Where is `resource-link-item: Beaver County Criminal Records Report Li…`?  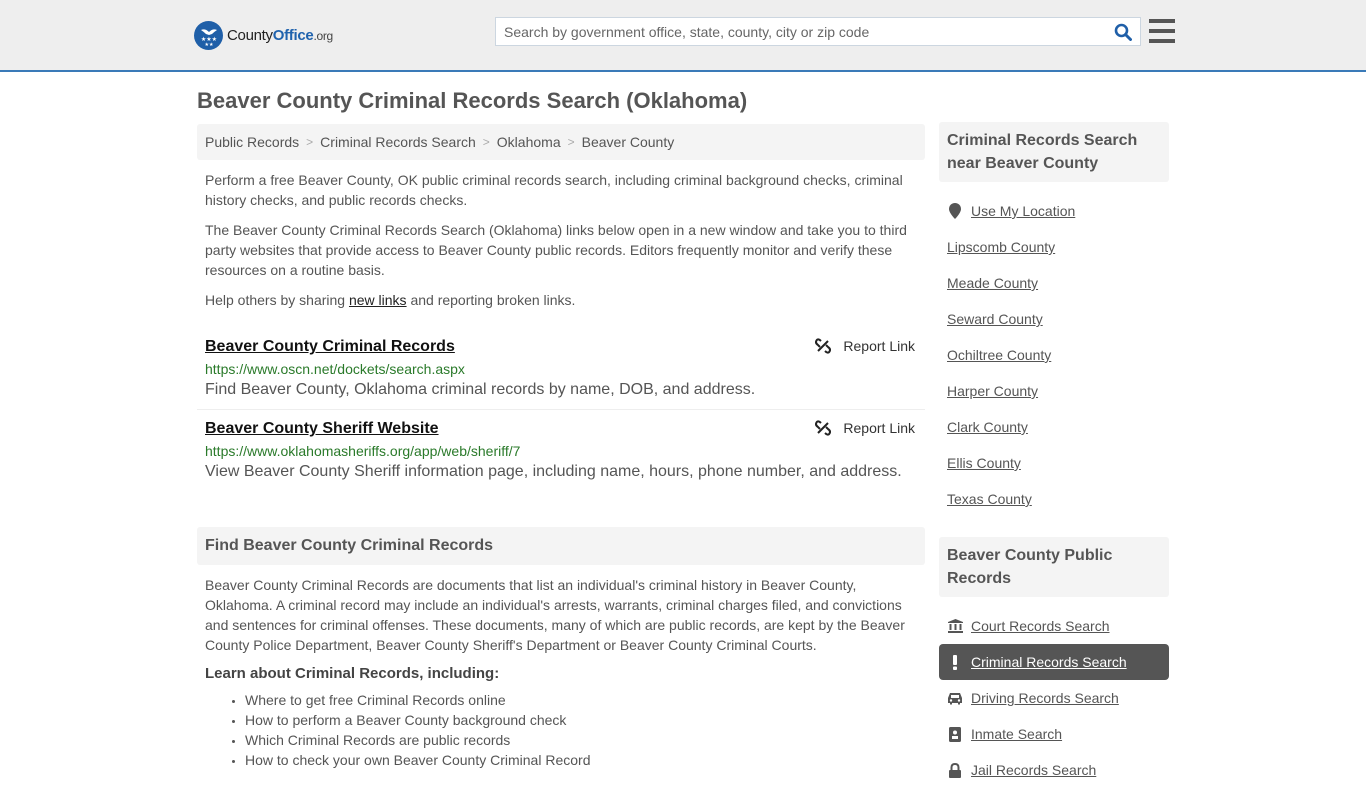 resource-link-item: Beaver County Criminal Records Report Li… is located at coordinates (561, 370).